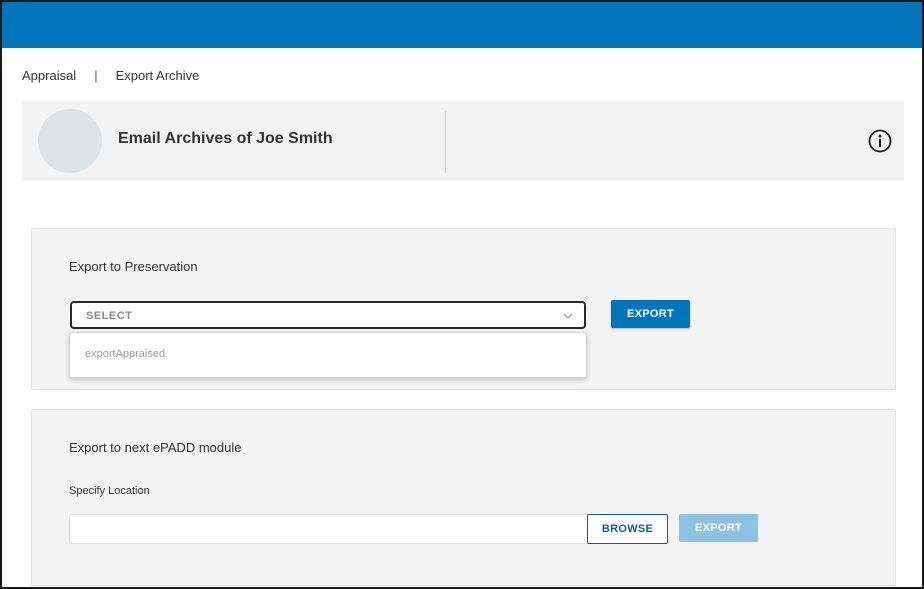 The image size is (924, 589). What do you see at coordinates (463, 141) in the screenshot?
I see `archive-header: Email Archives of Joe Smith` at bounding box center [463, 141].